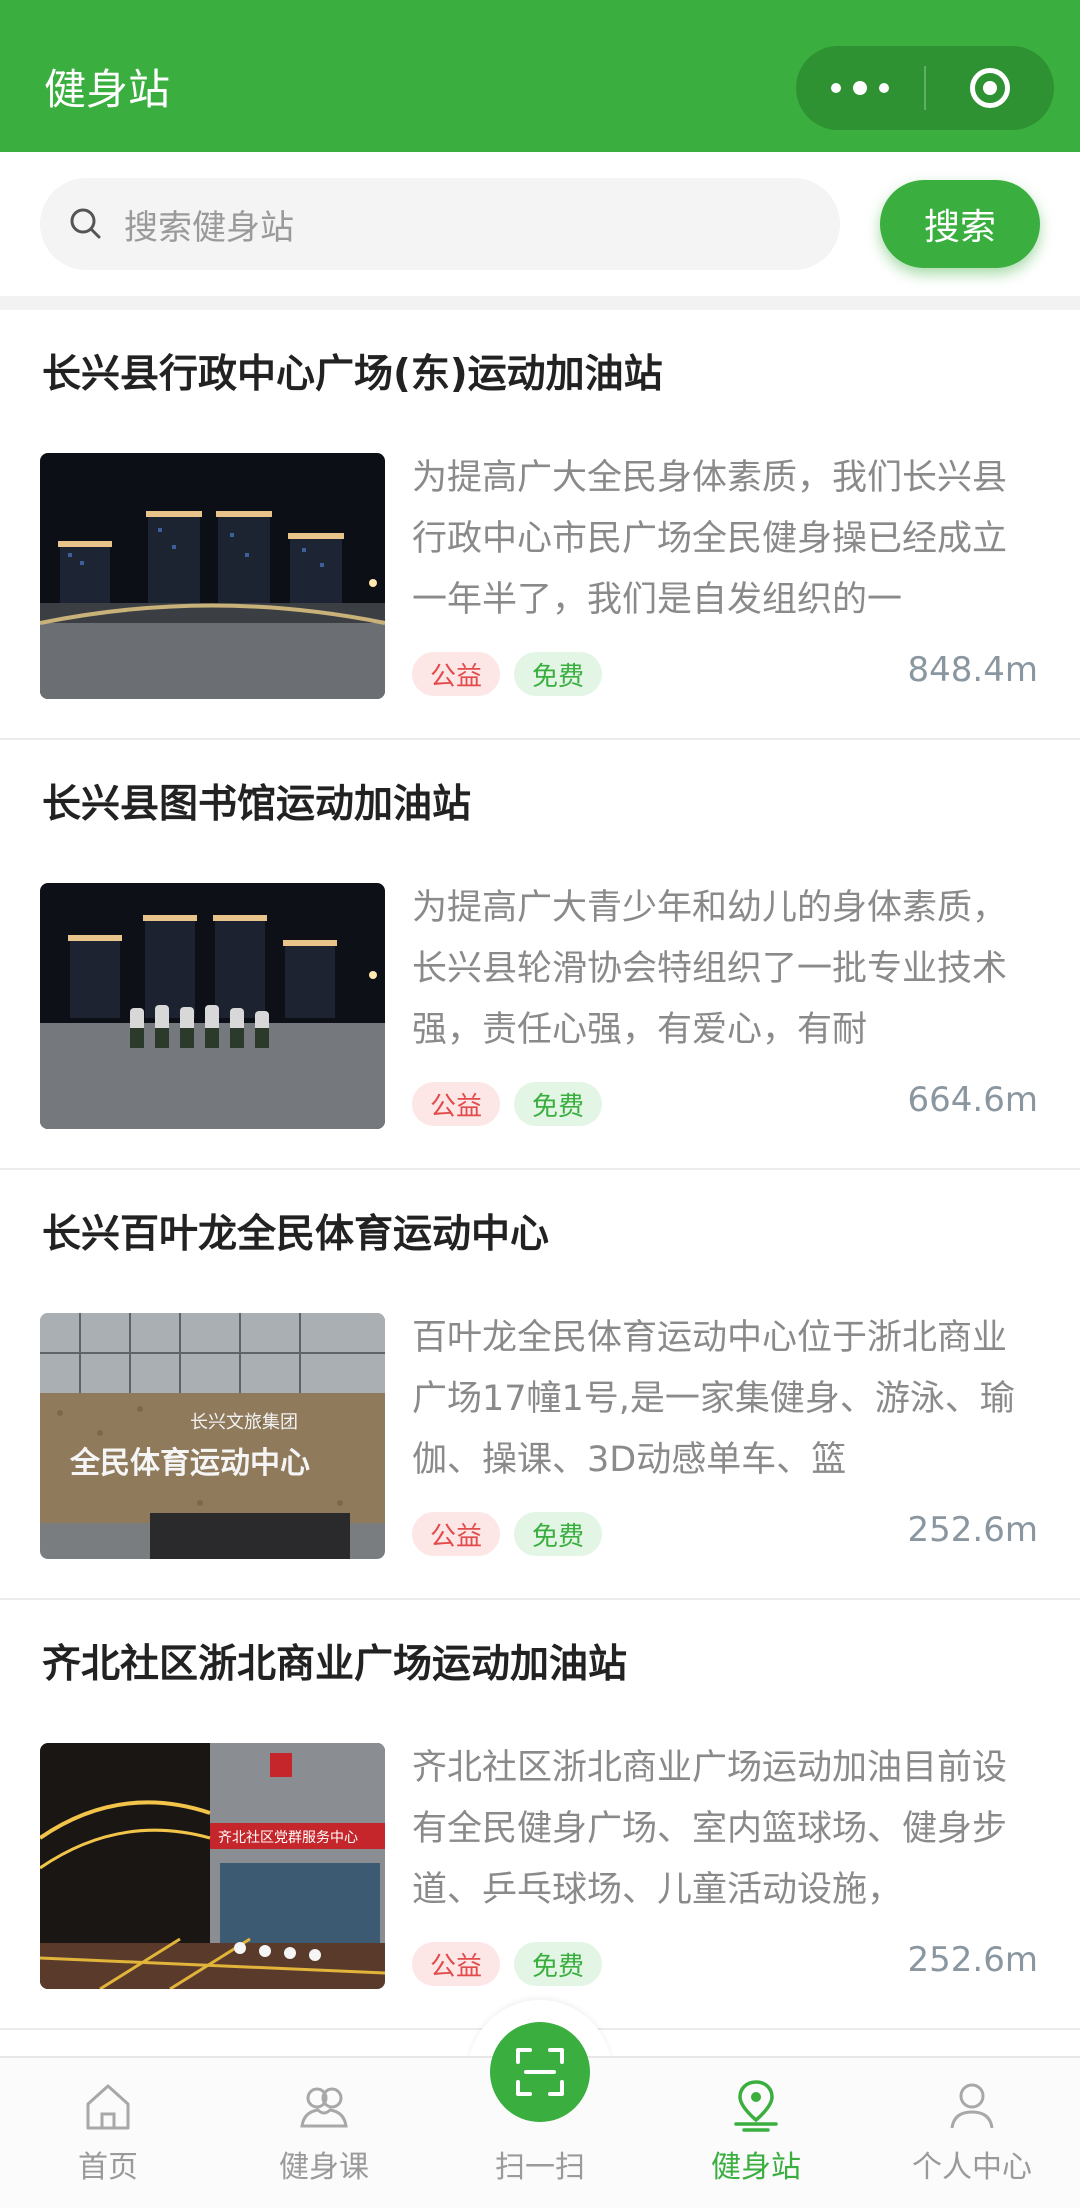  Describe the element at coordinates (972, 670) in the screenshot. I see `station-distance: 848.4m` at that location.